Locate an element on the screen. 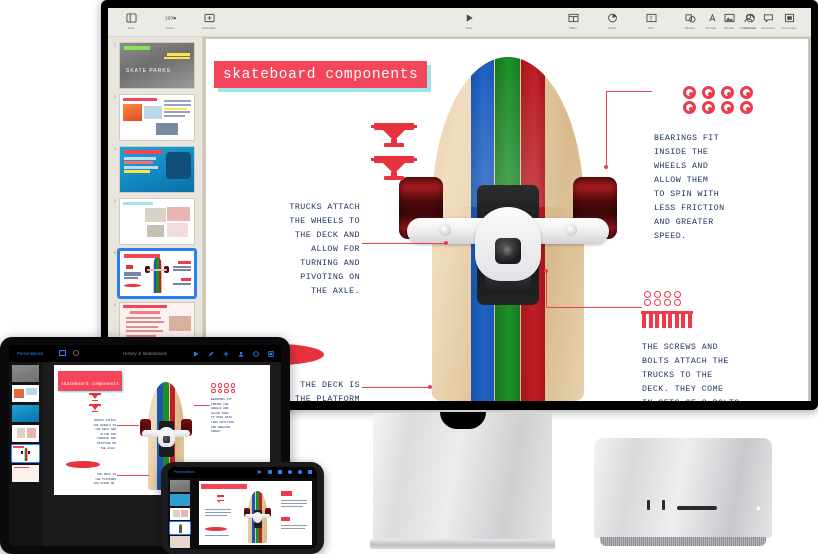 The image size is (818, 554). ipad-undo-icon is located at coordinates (76, 353).